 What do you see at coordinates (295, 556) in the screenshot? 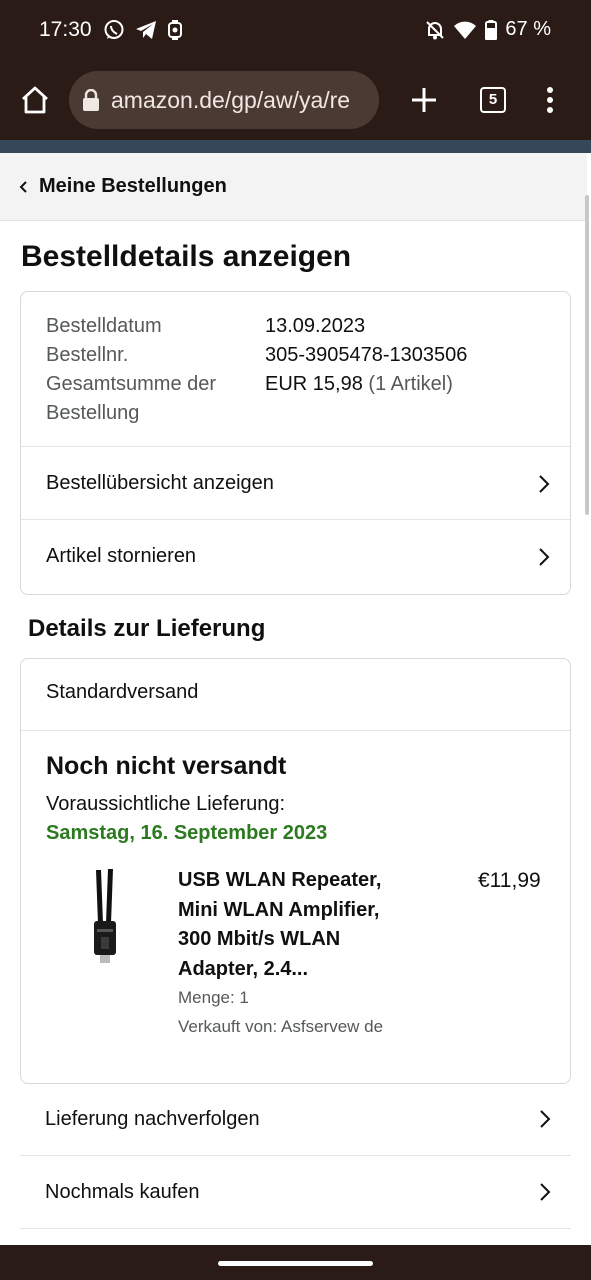
I see `cancel-items-link: Artikel stornieren` at bounding box center [295, 556].